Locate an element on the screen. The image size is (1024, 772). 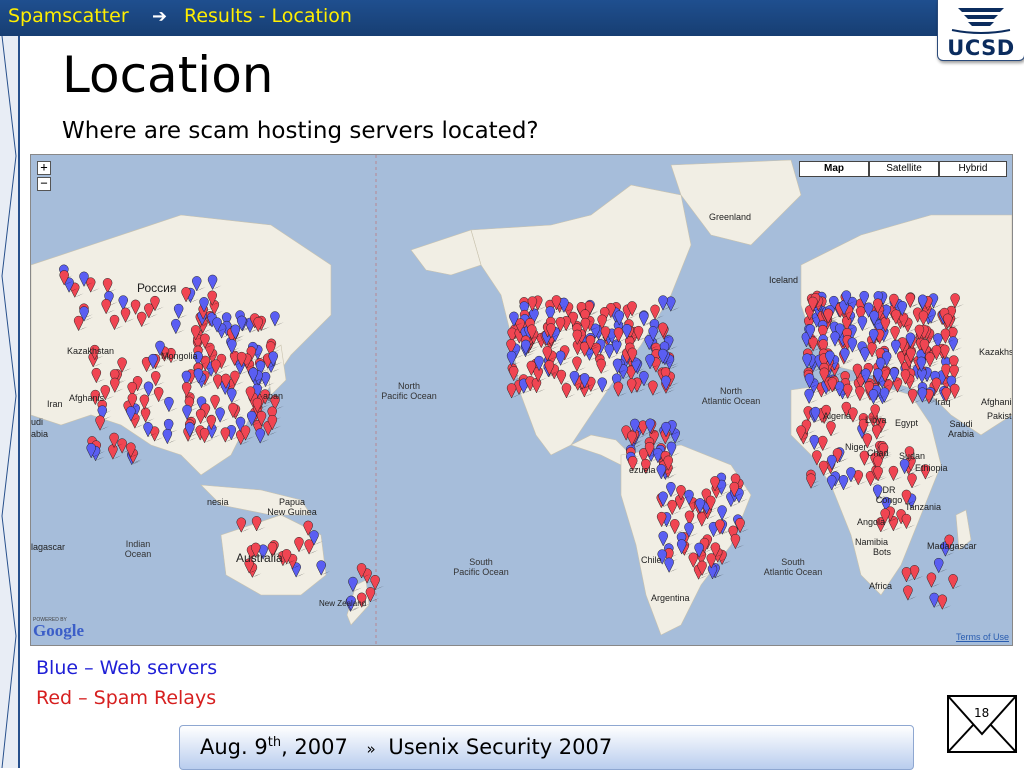
label-venezuela: ezuela is located at coordinates (642, 470).